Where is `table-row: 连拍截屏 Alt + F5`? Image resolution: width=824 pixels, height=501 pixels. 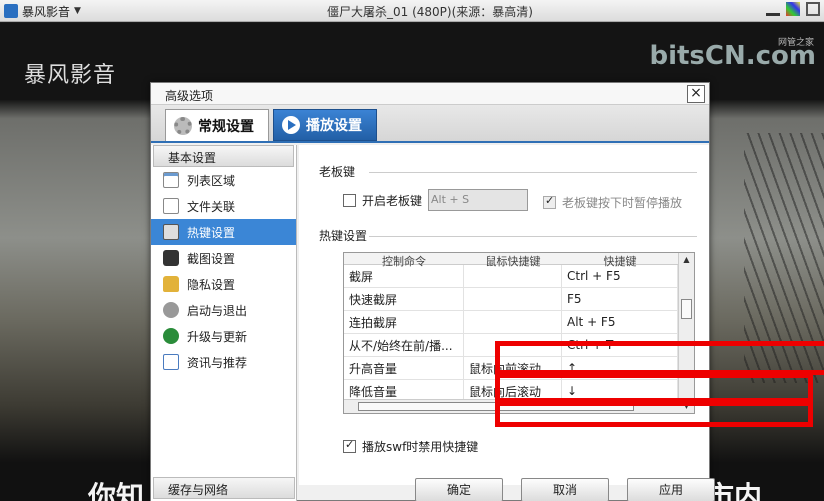 table-row: 连拍截屏 Alt + F5 is located at coordinates (519, 322).